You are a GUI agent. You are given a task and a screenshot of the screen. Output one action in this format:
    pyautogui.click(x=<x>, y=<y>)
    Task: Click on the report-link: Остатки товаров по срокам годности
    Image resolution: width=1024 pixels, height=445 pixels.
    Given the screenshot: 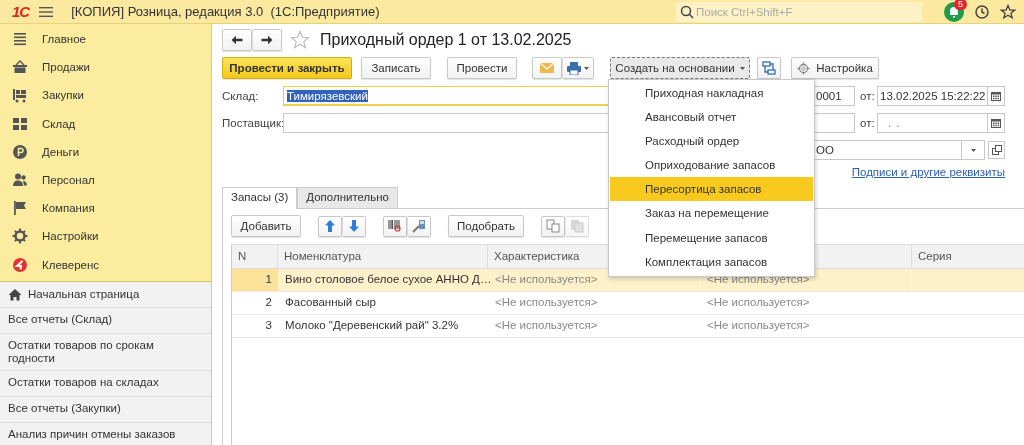 What is the action you would take?
    pyautogui.click(x=105, y=352)
    